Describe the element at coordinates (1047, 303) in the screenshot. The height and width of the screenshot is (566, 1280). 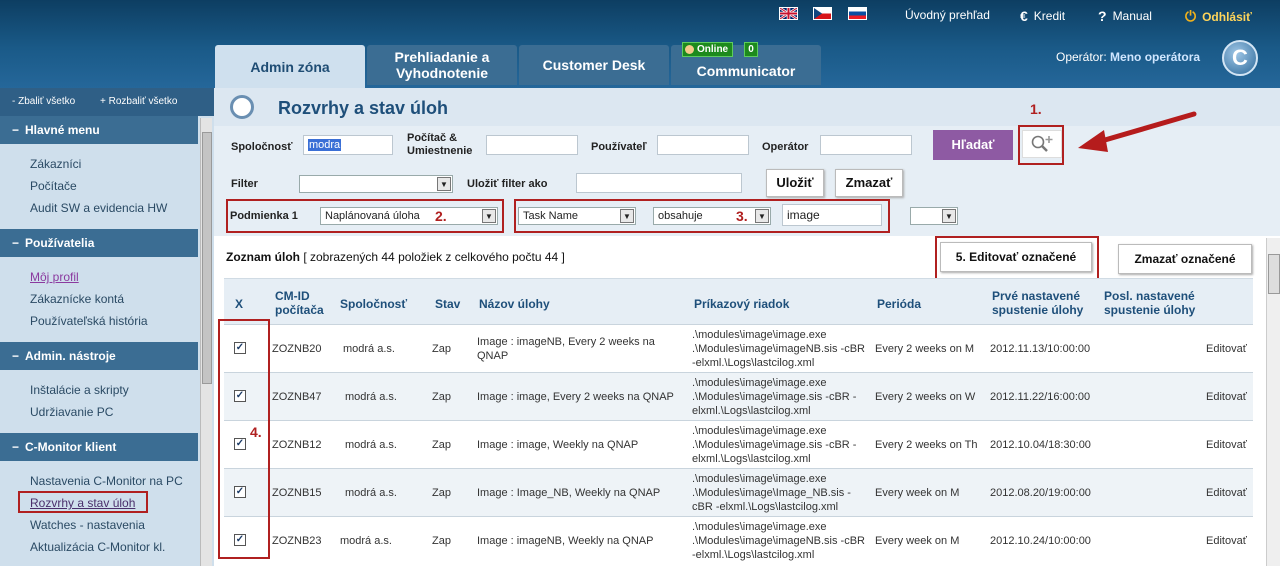
I see `col-first-run: Prvé nastavené spustenie úlohy` at that location.